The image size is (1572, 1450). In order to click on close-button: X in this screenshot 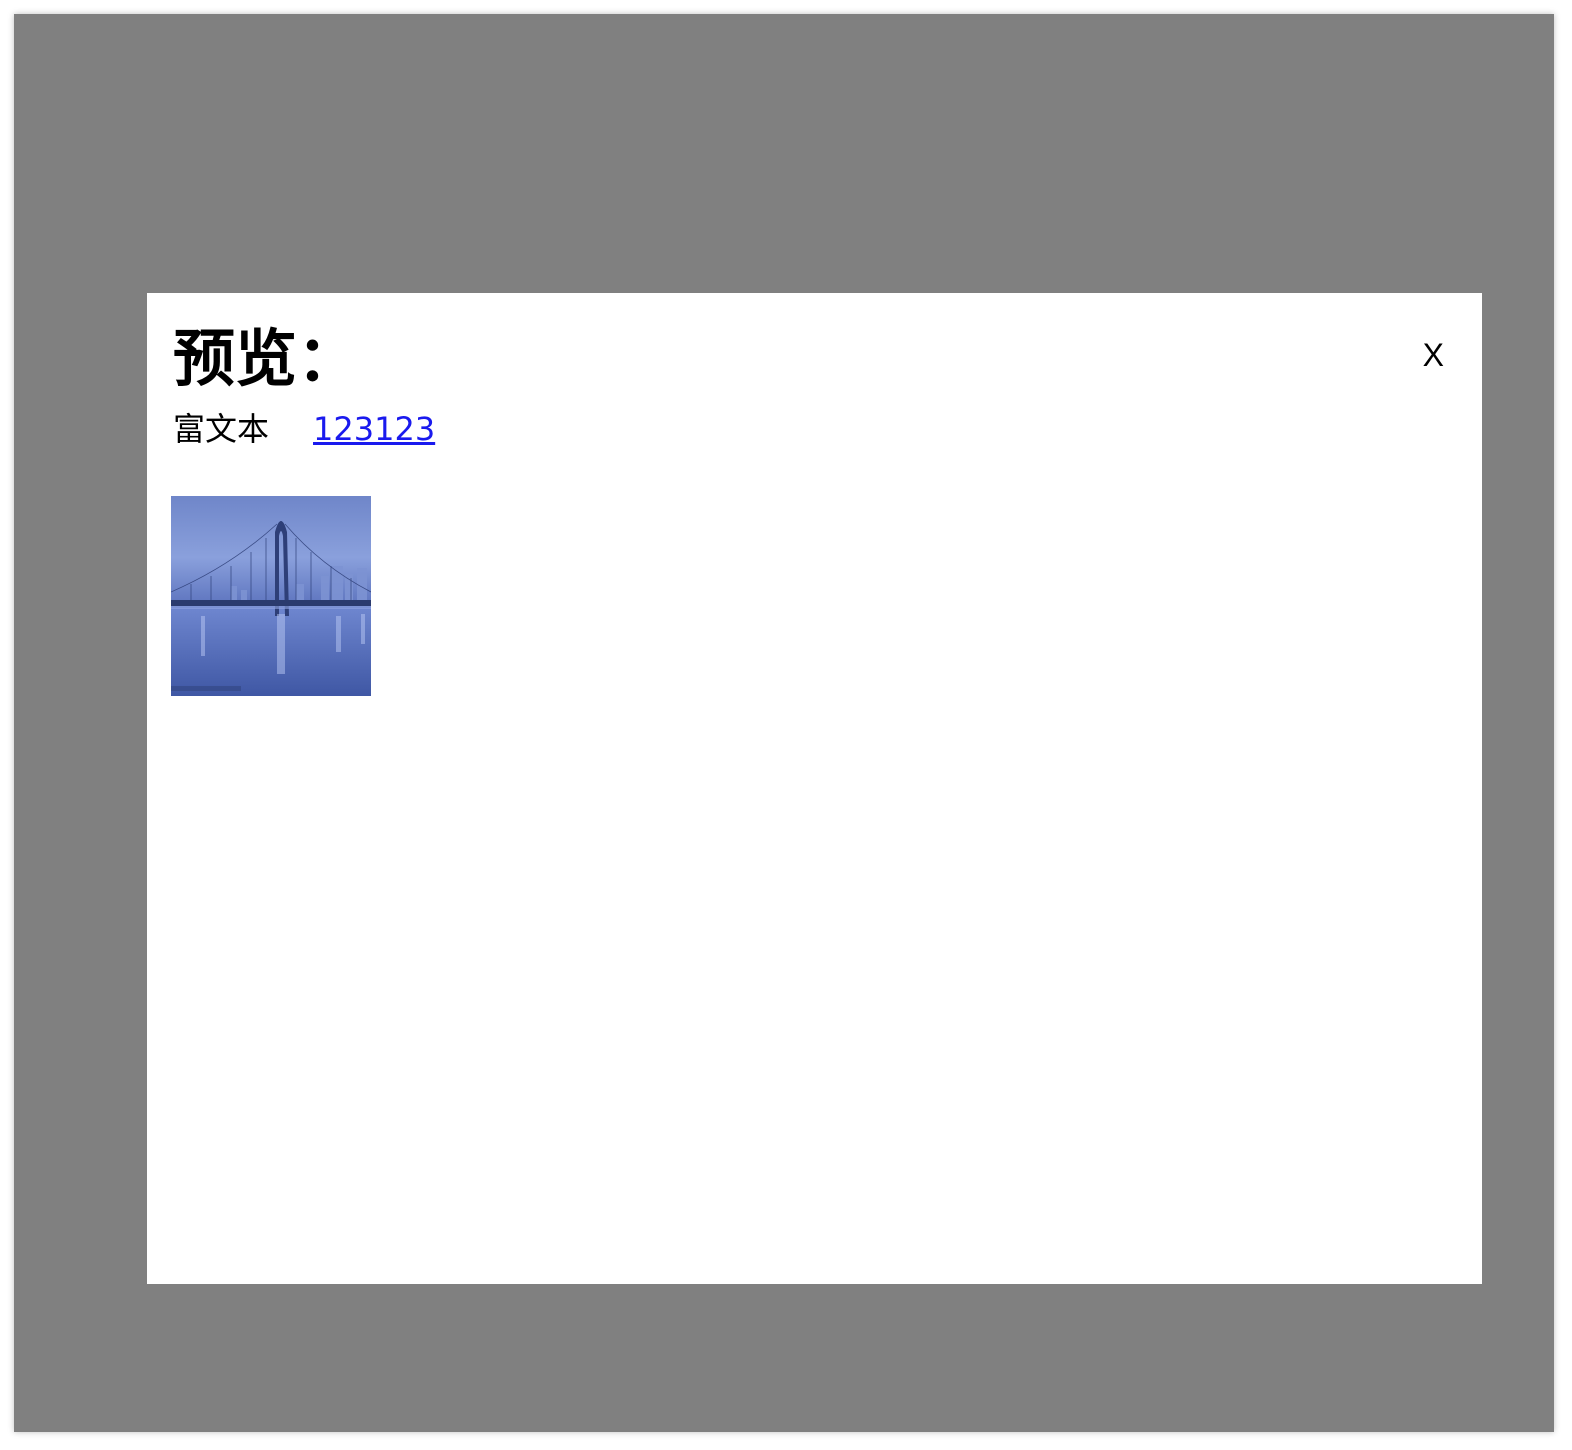, I will do `click(1433, 355)`.